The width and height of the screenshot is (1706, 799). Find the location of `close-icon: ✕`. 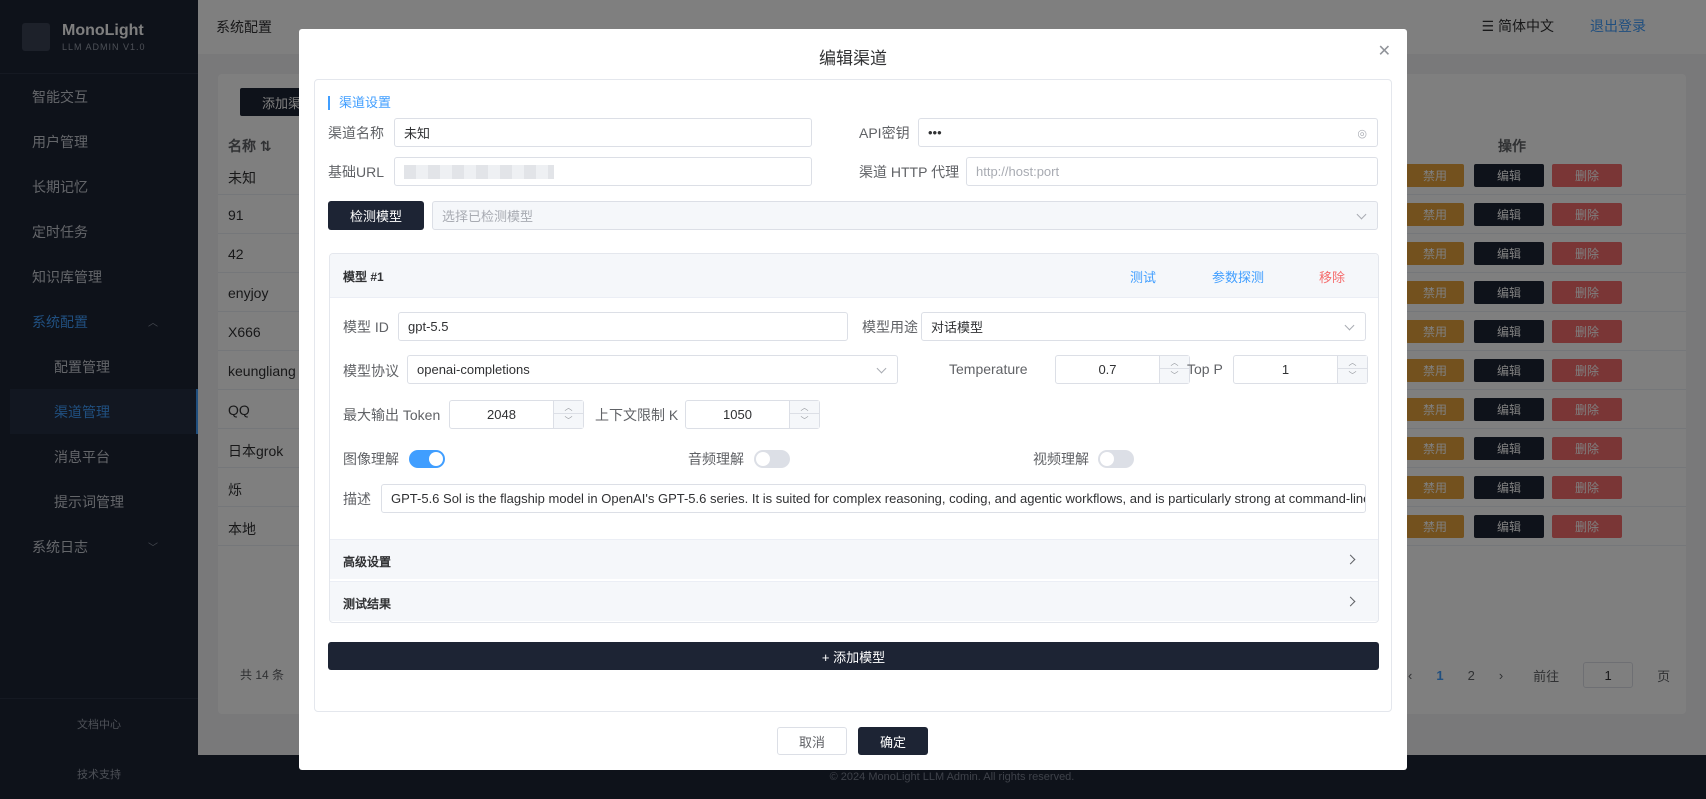

close-icon: ✕ is located at coordinates (1384, 51).